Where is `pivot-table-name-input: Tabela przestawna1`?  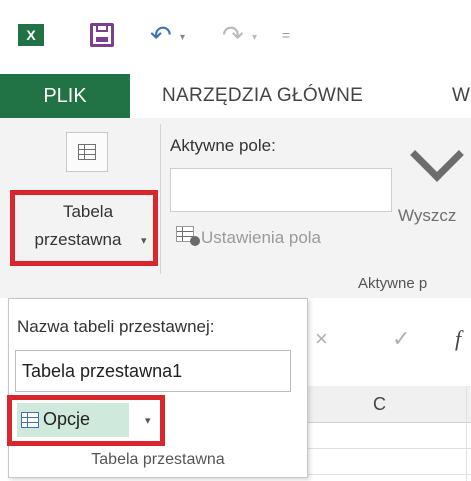
pivot-table-name-input: Tabela przestawna1 is located at coordinates (153, 371).